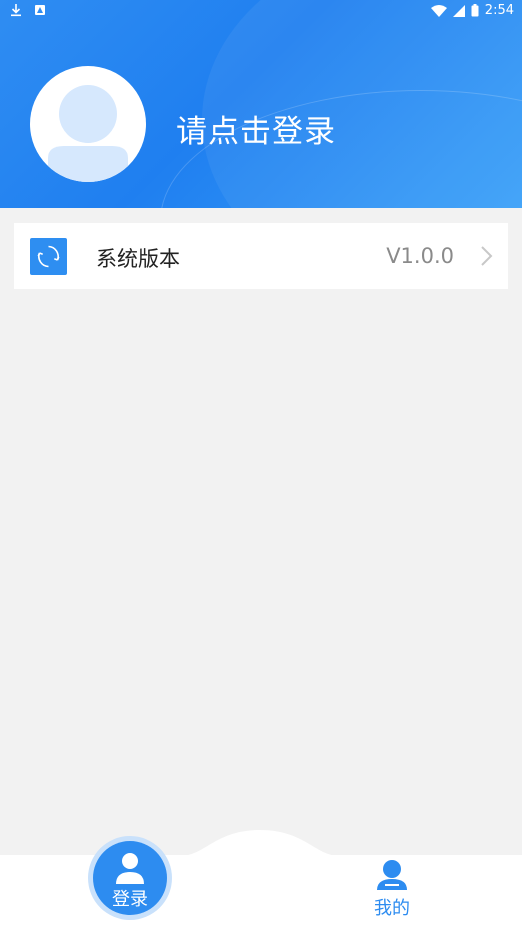 The width and height of the screenshot is (522, 928). Describe the element at coordinates (130, 899) in the screenshot. I see `tab-login-label: 登录` at that location.